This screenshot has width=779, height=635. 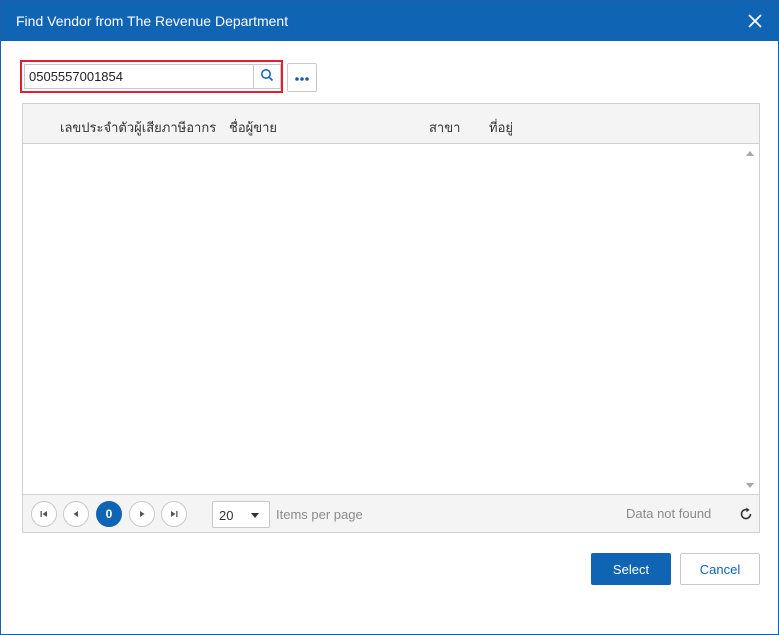 What do you see at coordinates (391, 513) in the screenshot?
I see `pager: 0 20 Items per page Data not found` at bounding box center [391, 513].